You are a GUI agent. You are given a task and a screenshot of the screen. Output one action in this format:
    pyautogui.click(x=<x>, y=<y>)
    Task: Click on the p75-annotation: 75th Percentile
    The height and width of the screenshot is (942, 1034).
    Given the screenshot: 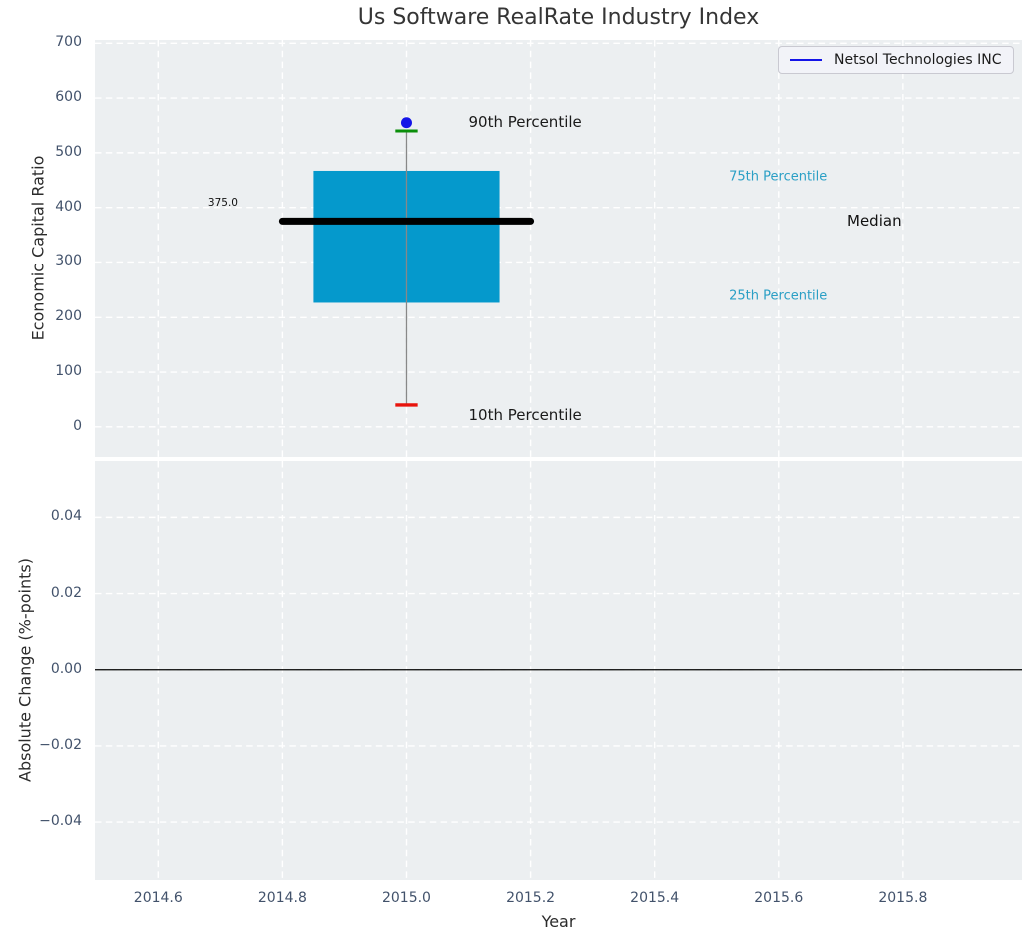 What is the action you would take?
    pyautogui.click(x=778, y=177)
    